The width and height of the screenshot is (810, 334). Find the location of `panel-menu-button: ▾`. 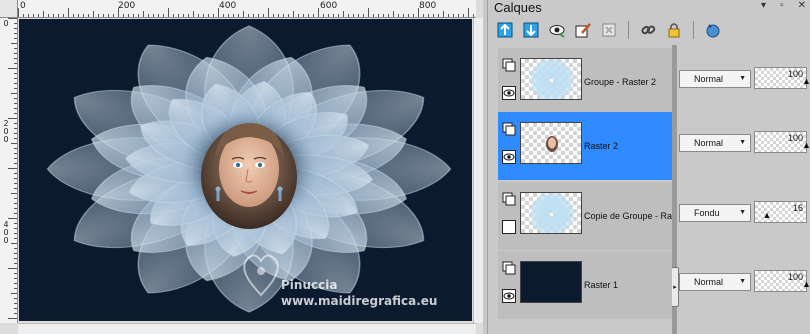

panel-menu-button: ▾ is located at coordinates (763, 5).